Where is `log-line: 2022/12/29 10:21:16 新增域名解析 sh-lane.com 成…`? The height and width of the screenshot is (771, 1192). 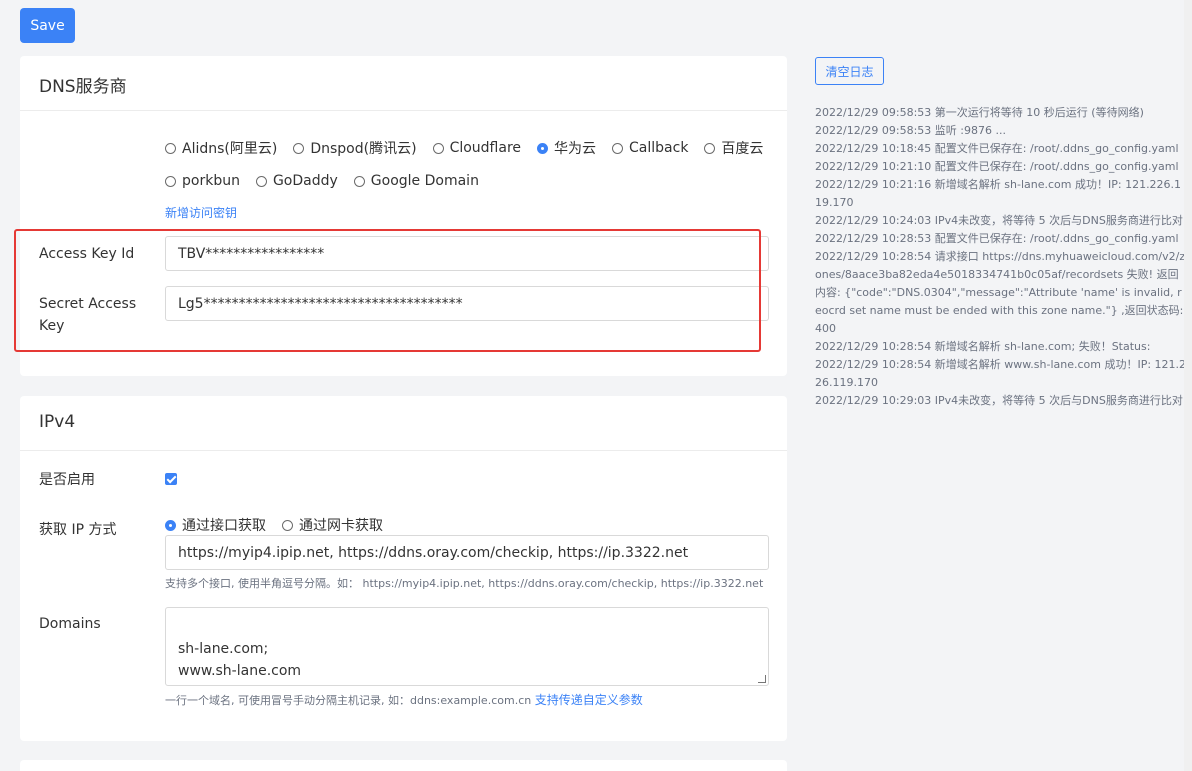 log-line: 2022/12/29 10:21:16 新增域名解析 sh-lane.com 成… is located at coordinates (998, 193).